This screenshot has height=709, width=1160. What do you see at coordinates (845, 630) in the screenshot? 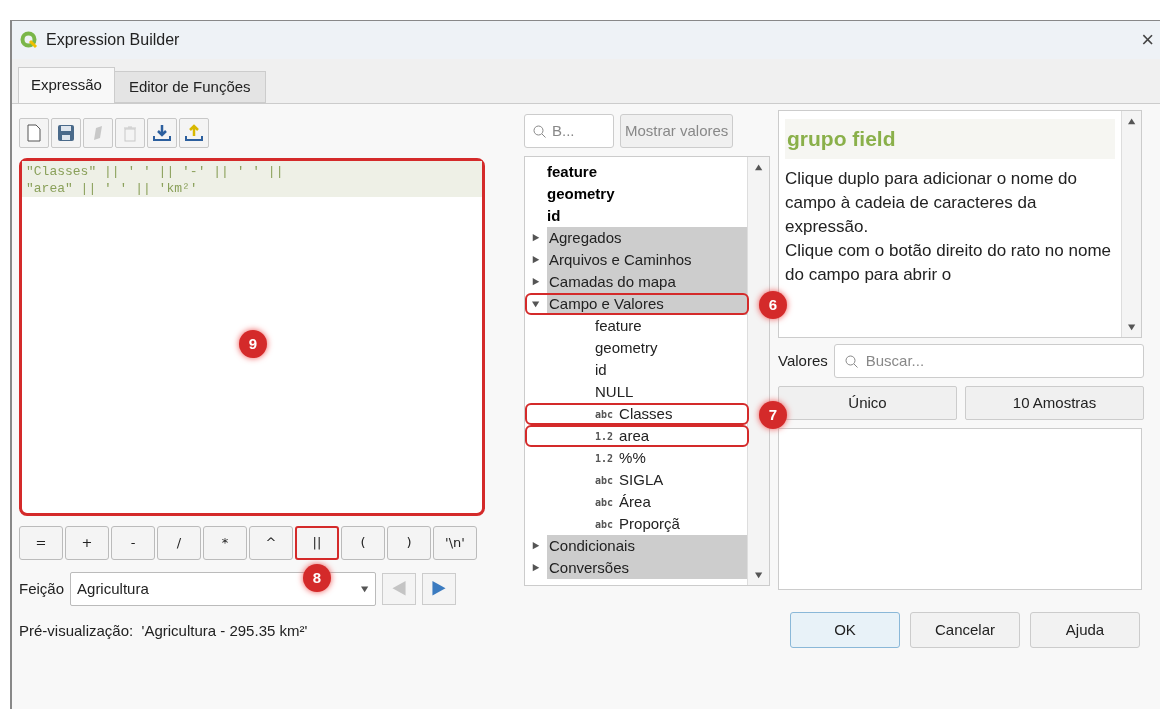
I see `dialog-button: OK` at bounding box center [845, 630].